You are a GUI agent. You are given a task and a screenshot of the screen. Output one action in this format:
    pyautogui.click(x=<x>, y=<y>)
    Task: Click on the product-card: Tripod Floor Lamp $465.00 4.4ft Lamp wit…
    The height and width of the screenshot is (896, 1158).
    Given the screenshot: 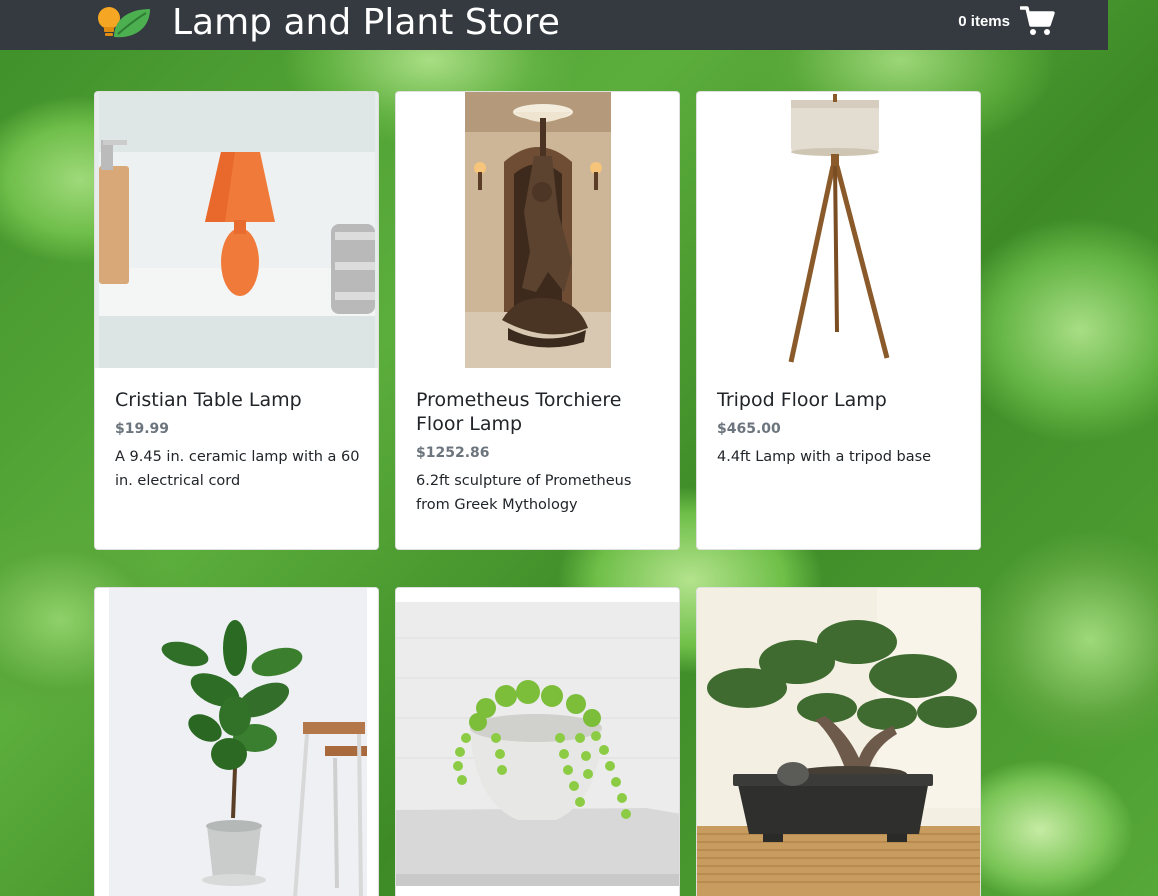 What is the action you would take?
    pyautogui.click(x=838, y=320)
    